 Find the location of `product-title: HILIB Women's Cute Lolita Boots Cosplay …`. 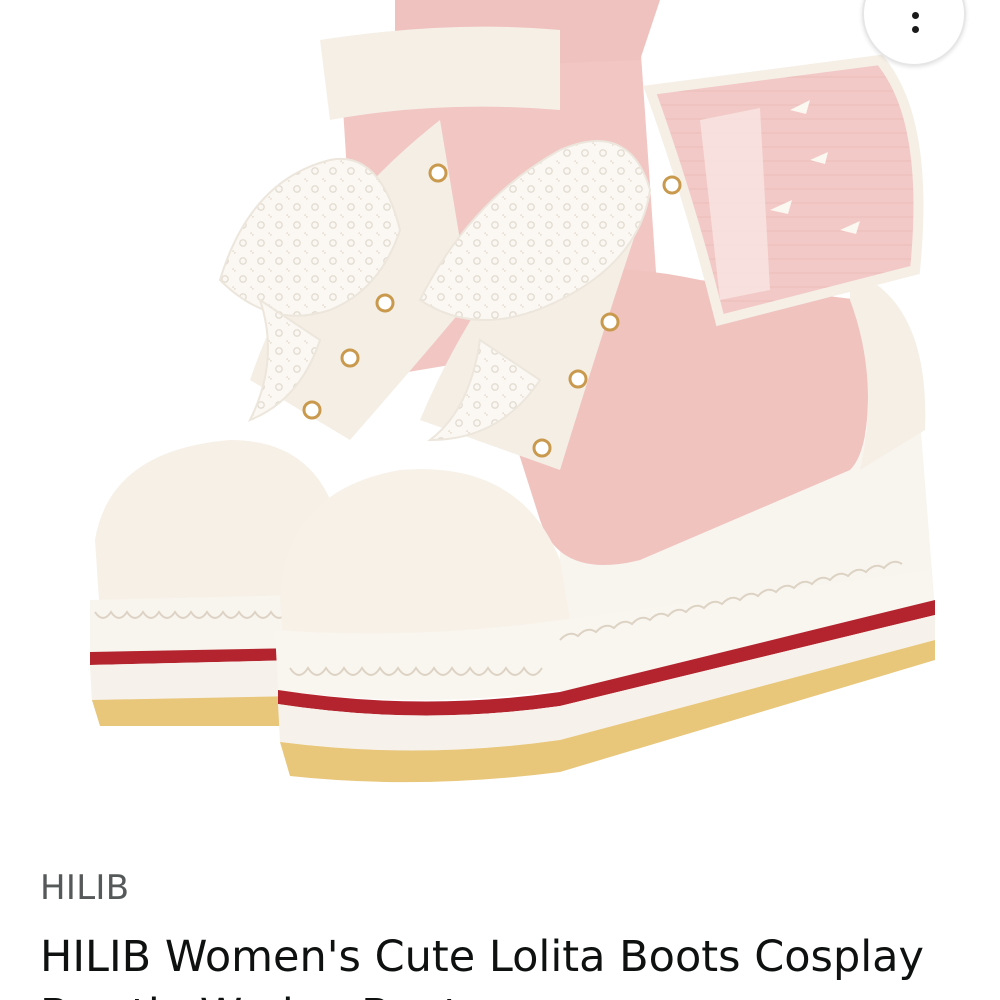

product-title: HILIB Women's Cute Lolita Boots Cosplay … is located at coordinates (510, 964).